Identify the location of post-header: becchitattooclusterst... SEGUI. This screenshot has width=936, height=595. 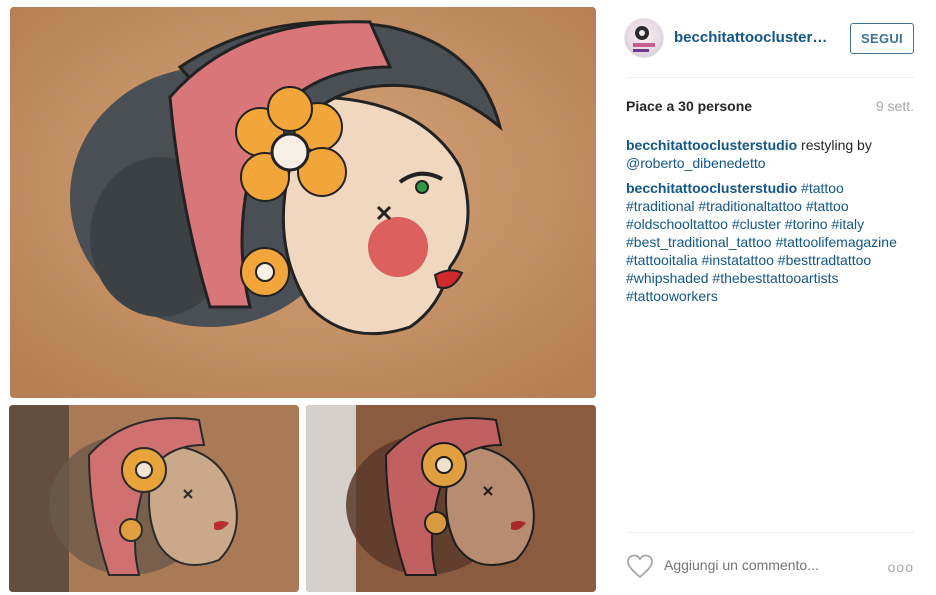
(769, 39).